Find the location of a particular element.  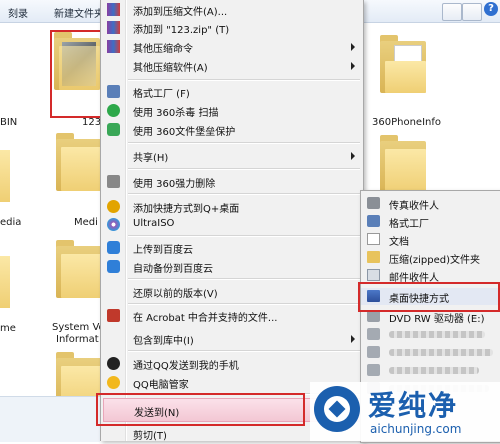

shredder-icon is located at coordinates (113, 181).